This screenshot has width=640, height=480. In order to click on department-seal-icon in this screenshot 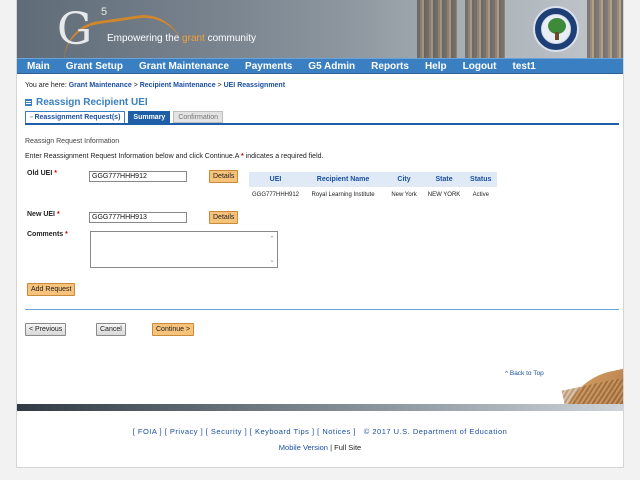, I will do `click(556, 29)`.